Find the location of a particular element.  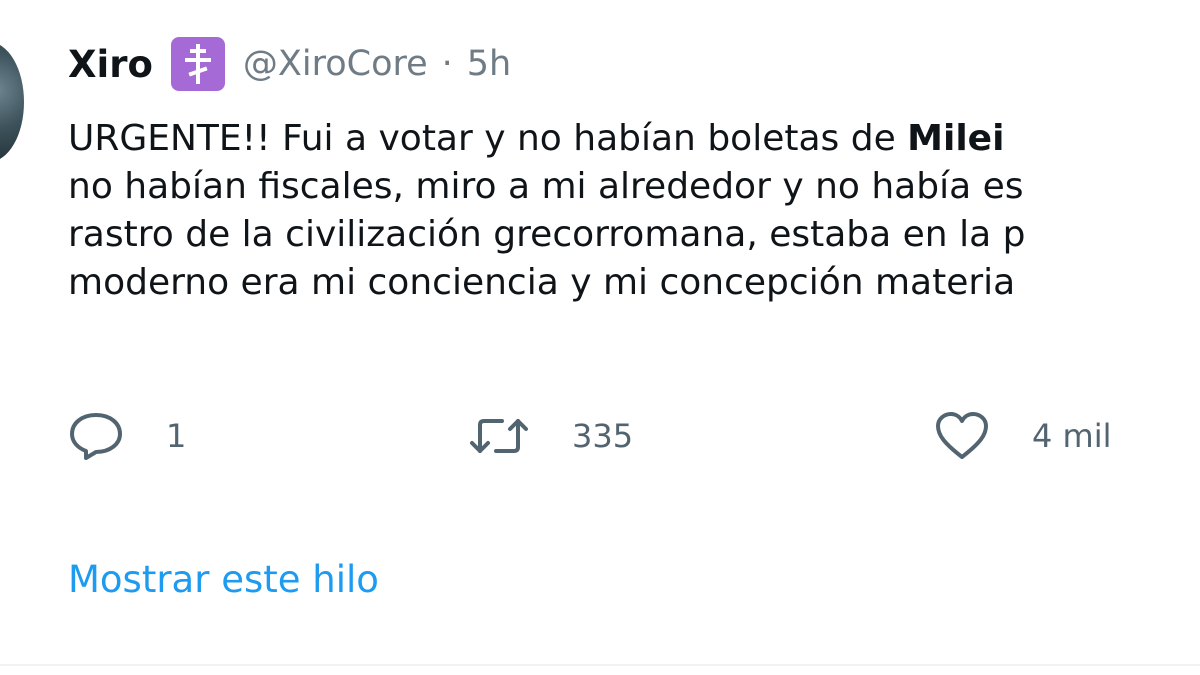

retweet-icon is located at coordinates (499, 436).